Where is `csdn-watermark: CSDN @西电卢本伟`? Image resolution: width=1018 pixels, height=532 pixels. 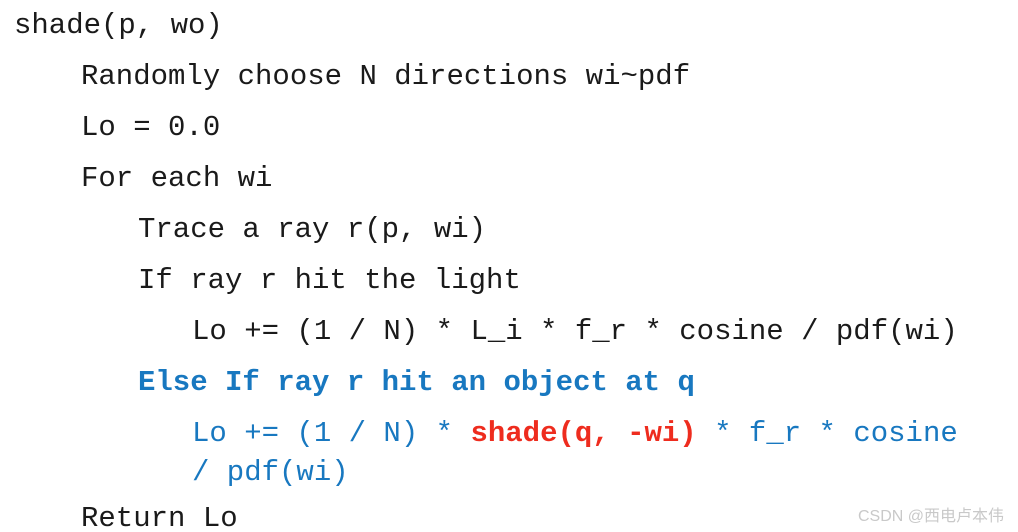
csdn-watermark: CSDN @西电卢本伟 is located at coordinates (930, 516).